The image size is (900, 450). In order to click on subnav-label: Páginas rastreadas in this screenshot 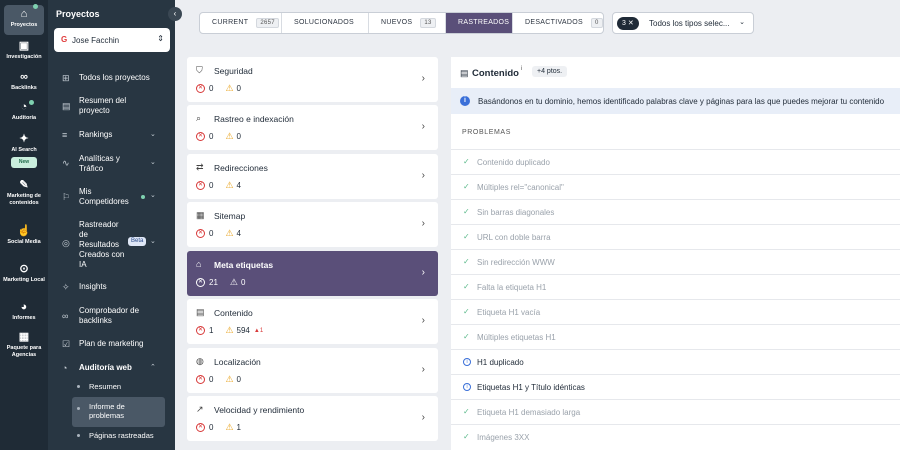, I will do `click(121, 435)`.